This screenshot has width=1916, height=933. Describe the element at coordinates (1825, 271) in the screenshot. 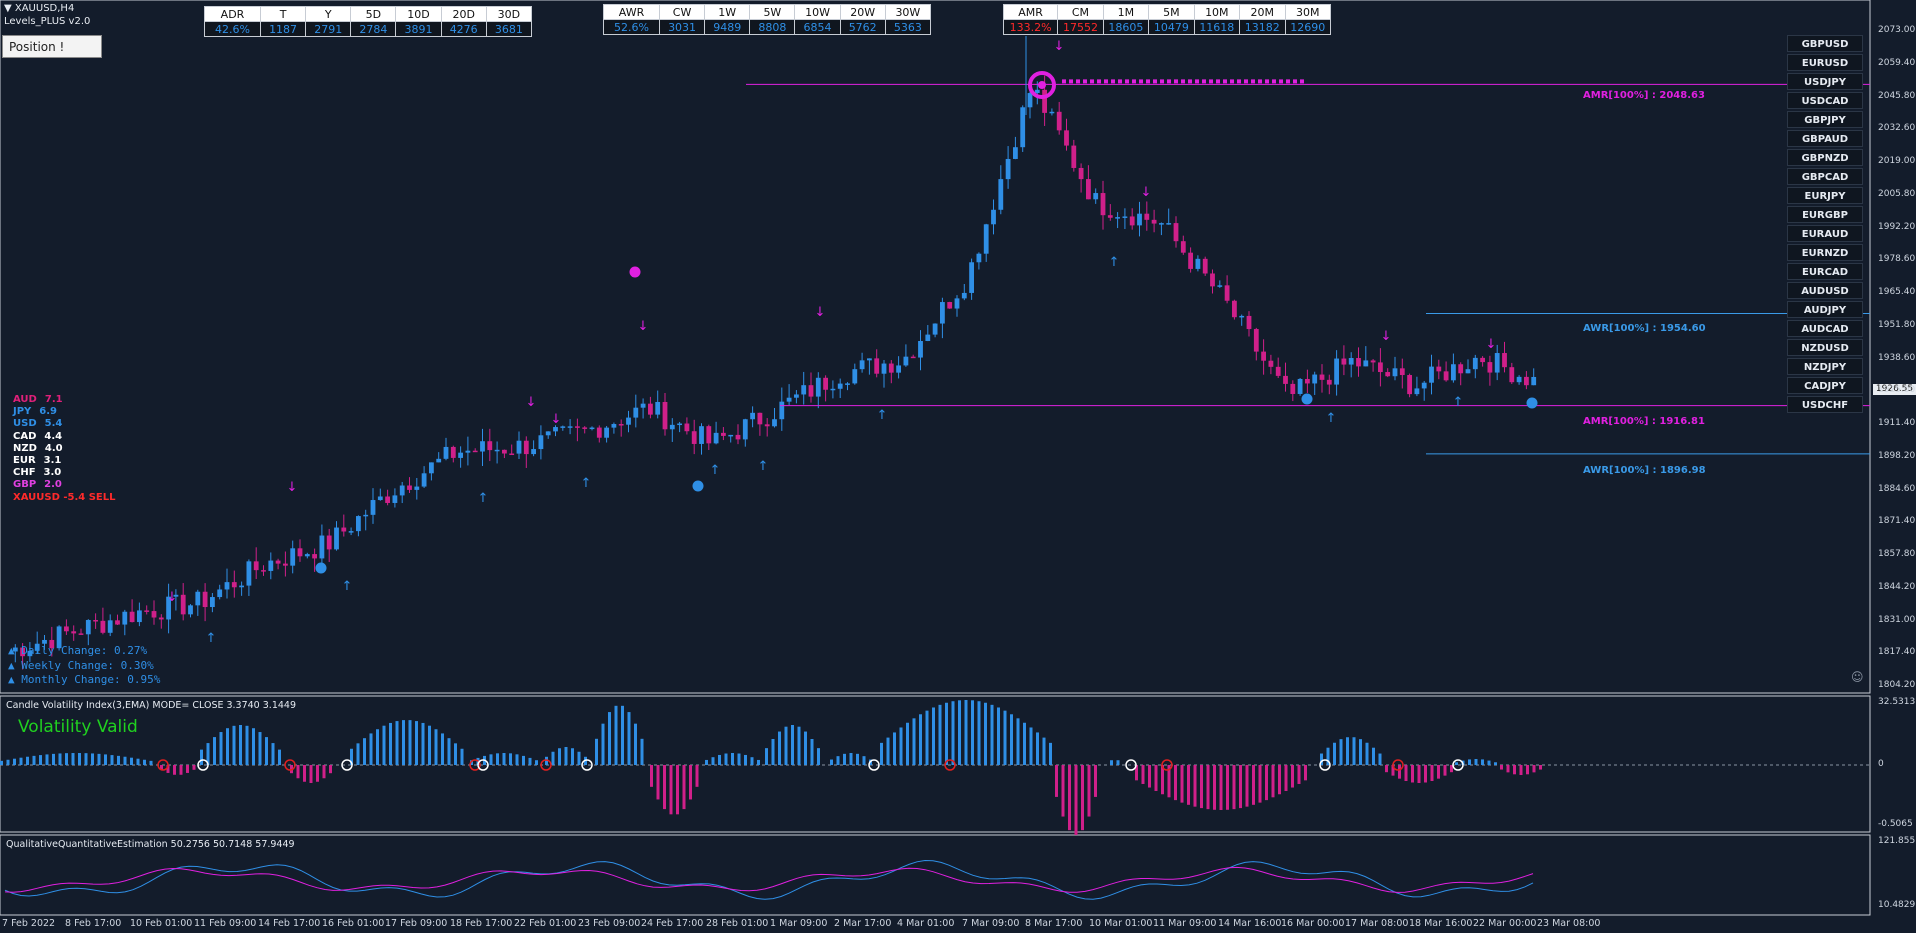

I see `pair-button-eurcad: EURCAD` at that location.